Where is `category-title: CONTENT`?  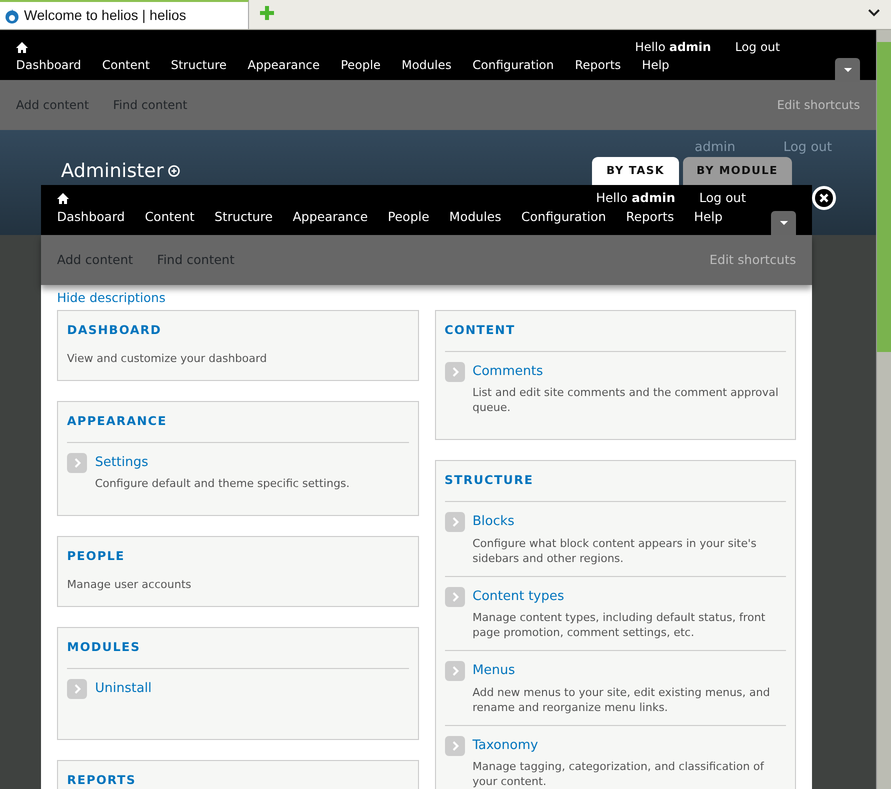
category-title: CONTENT is located at coordinates (480, 330).